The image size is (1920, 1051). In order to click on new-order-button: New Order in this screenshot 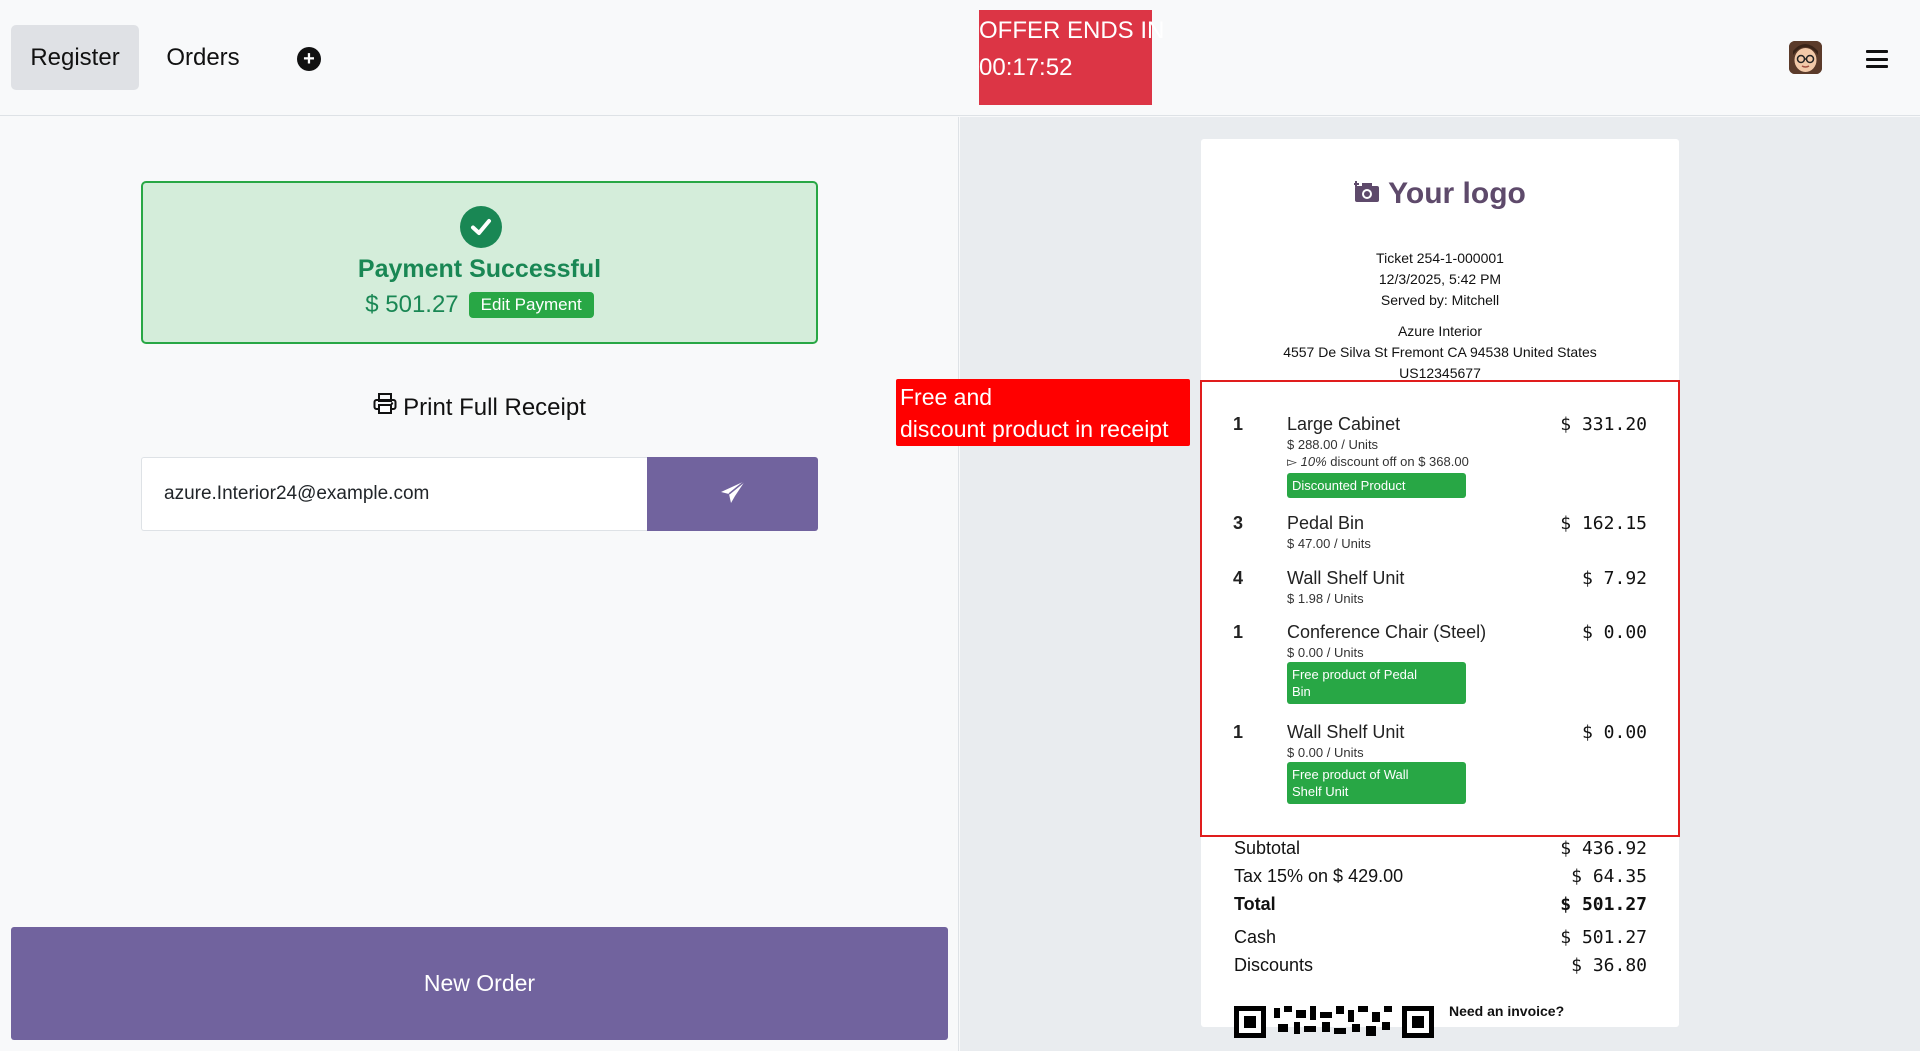, I will do `click(479, 983)`.